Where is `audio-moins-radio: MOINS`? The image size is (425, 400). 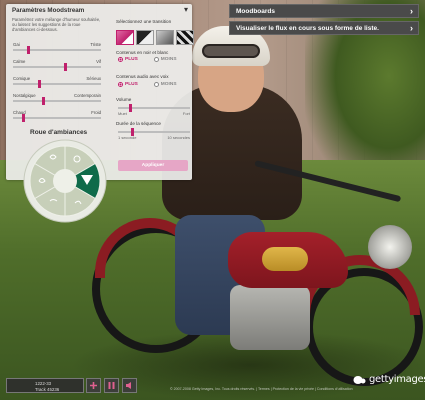 audio-moins-radio: MOINS is located at coordinates (165, 84).